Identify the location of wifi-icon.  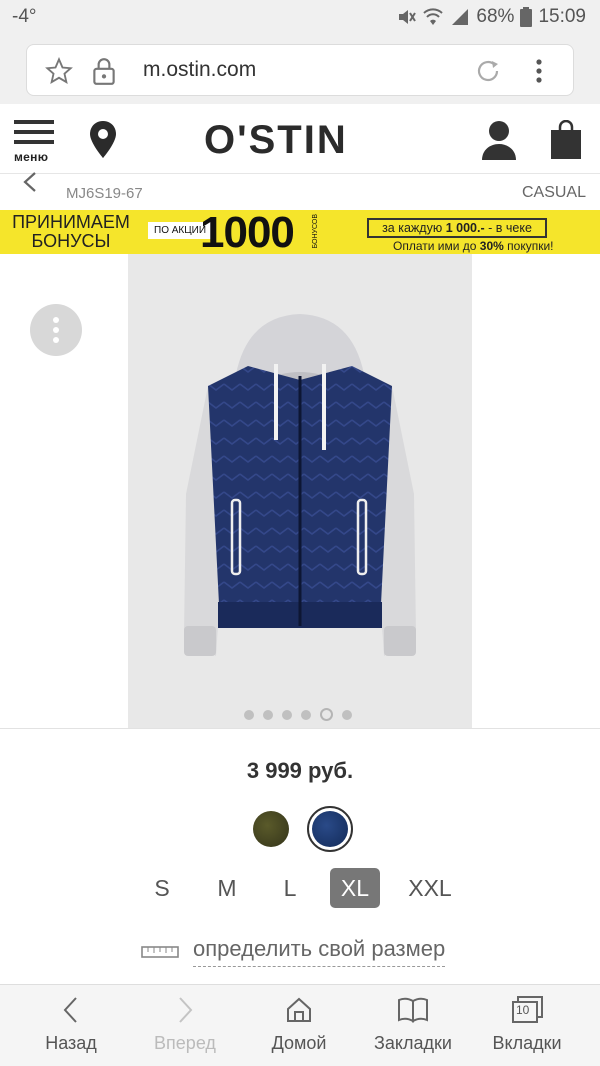
(433, 16).